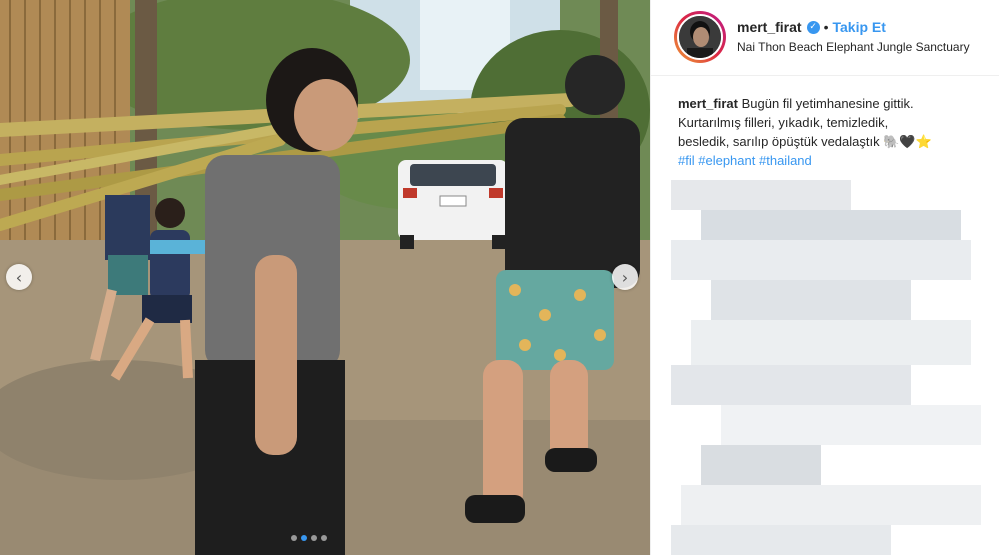 This screenshot has width=999, height=555. I want to click on header-user-row: mert_firat ✓ • Takip Et, so click(811, 27).